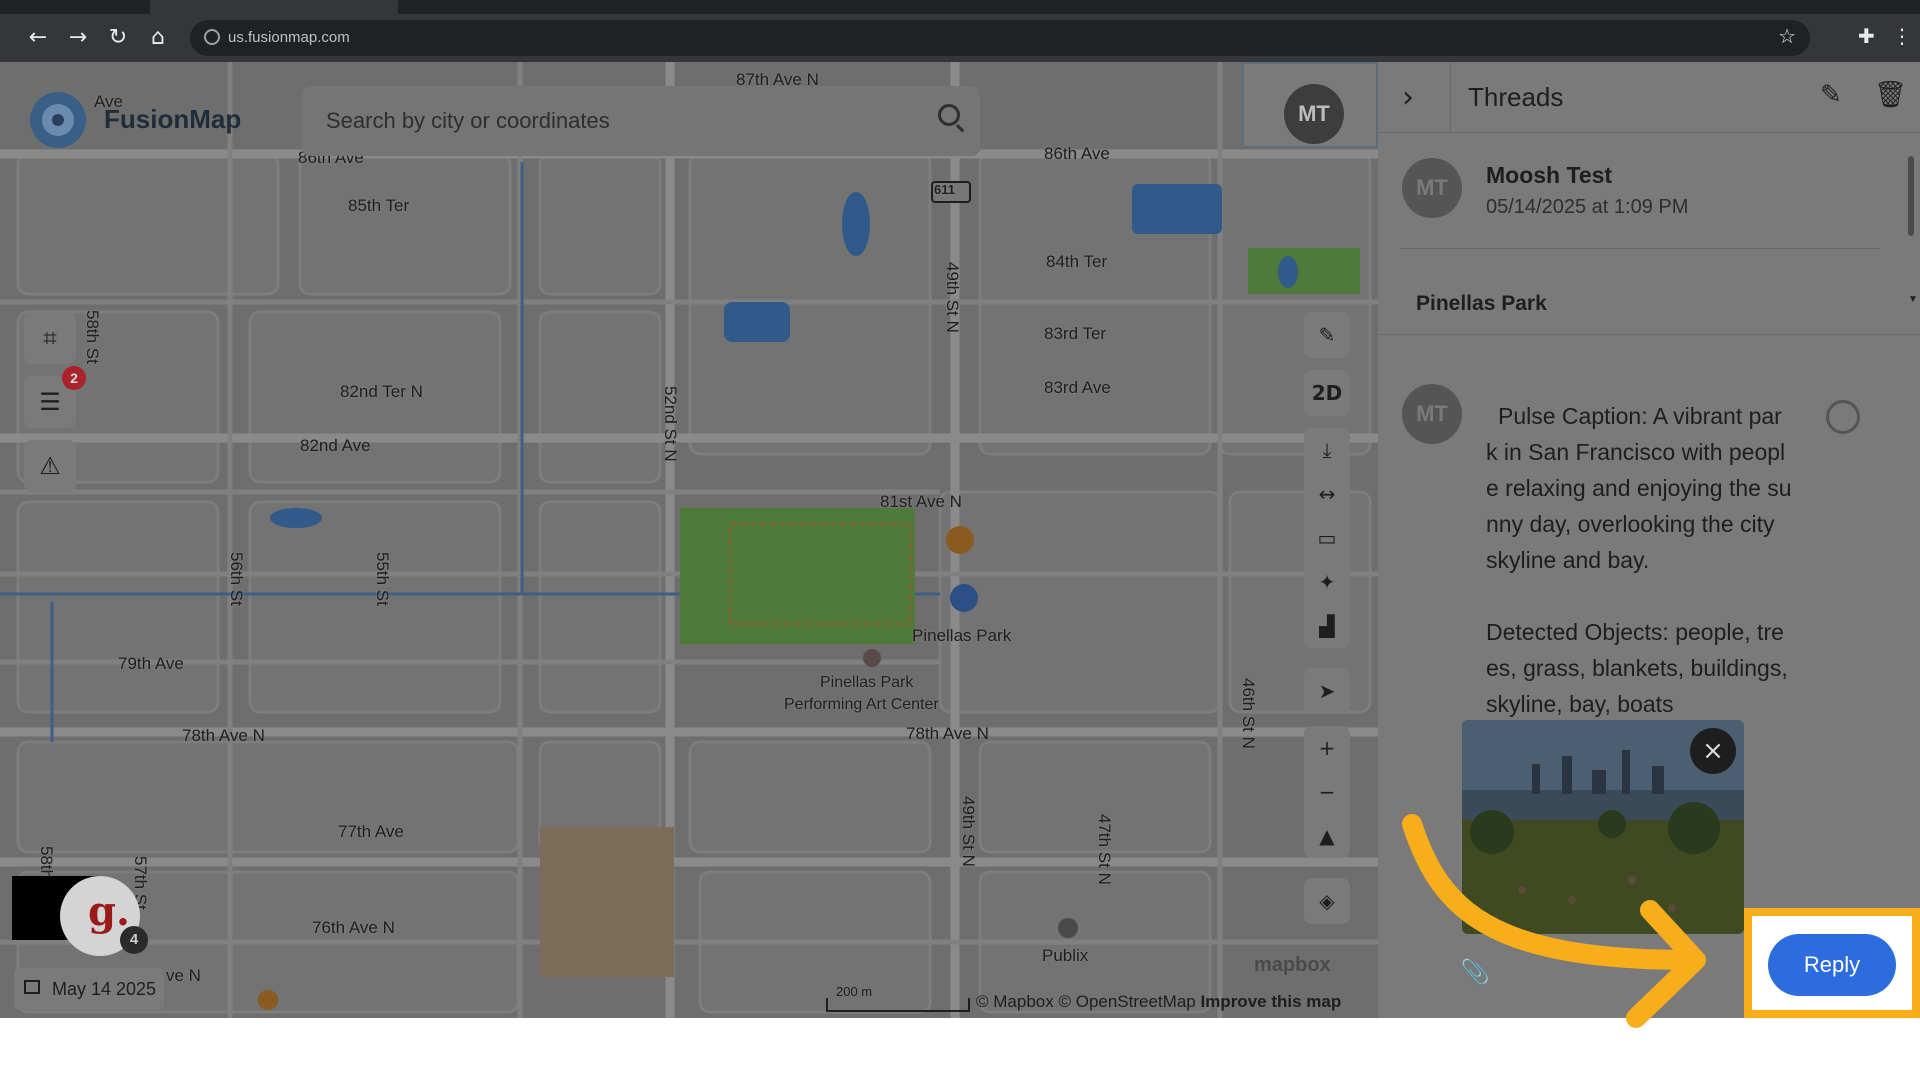  What do you see at coordinates (74, 378) in the screenshot?
I see `messages-count-badge: 2` at bounding box center [74, 378].